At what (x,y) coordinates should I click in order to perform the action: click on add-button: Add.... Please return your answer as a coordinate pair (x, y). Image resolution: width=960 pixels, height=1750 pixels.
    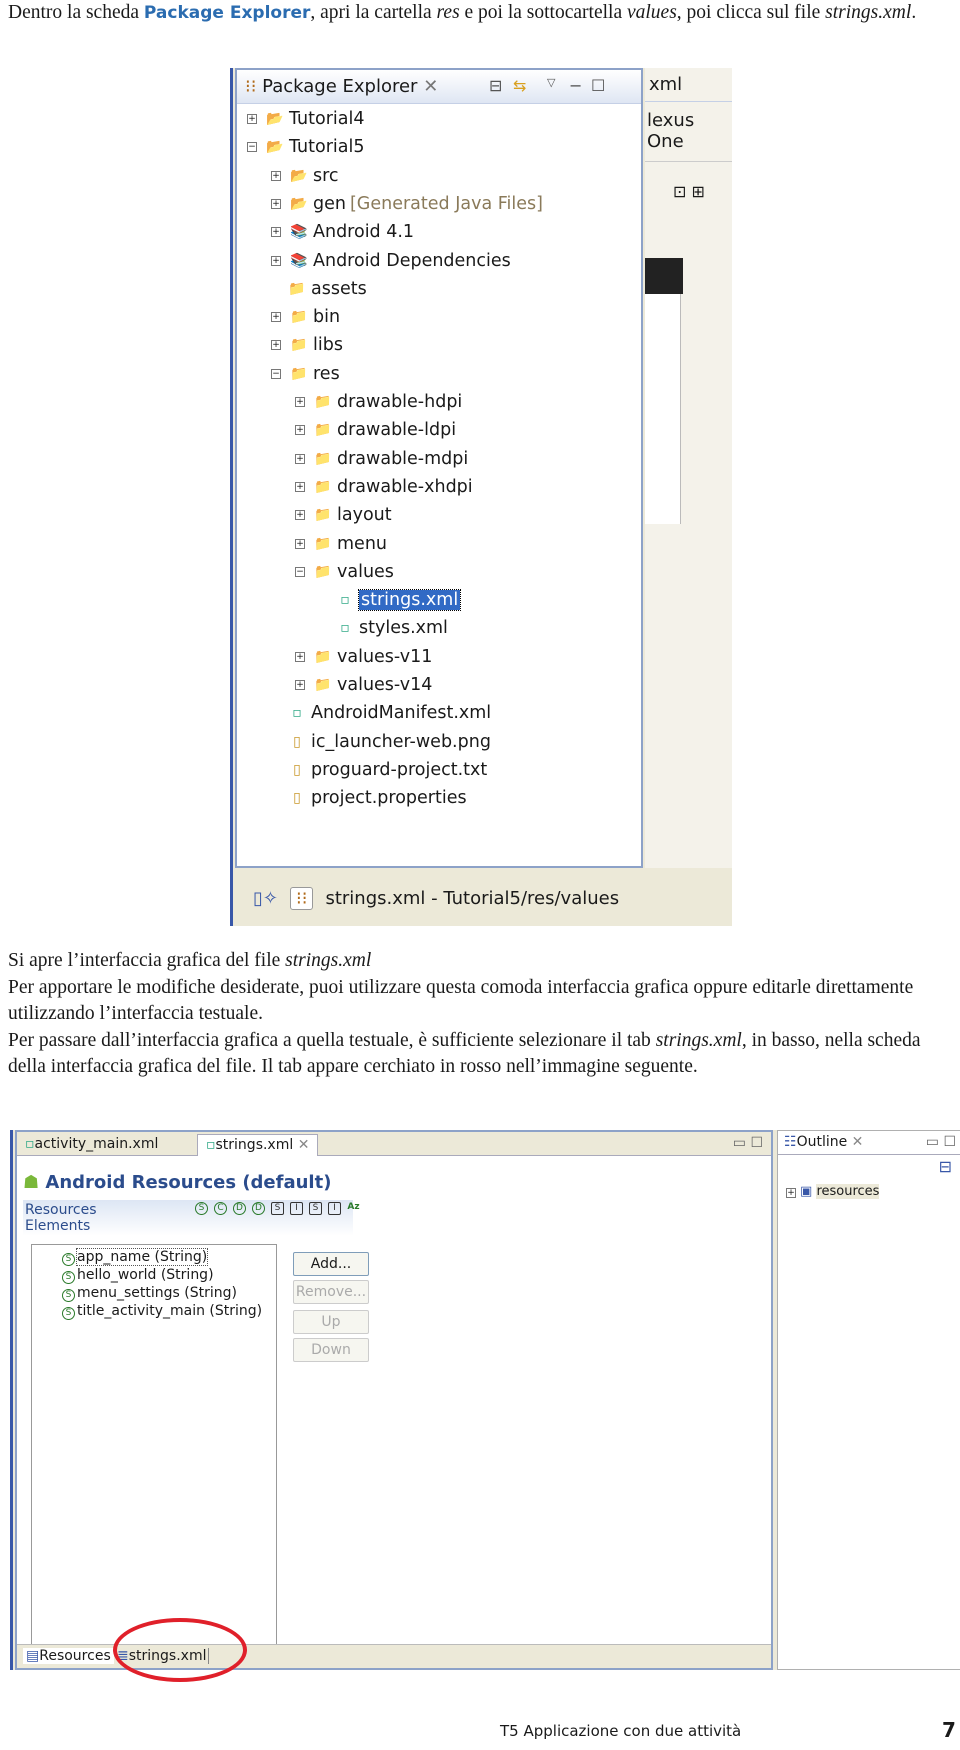
    Looking at the image, I should click on (331, 1264).